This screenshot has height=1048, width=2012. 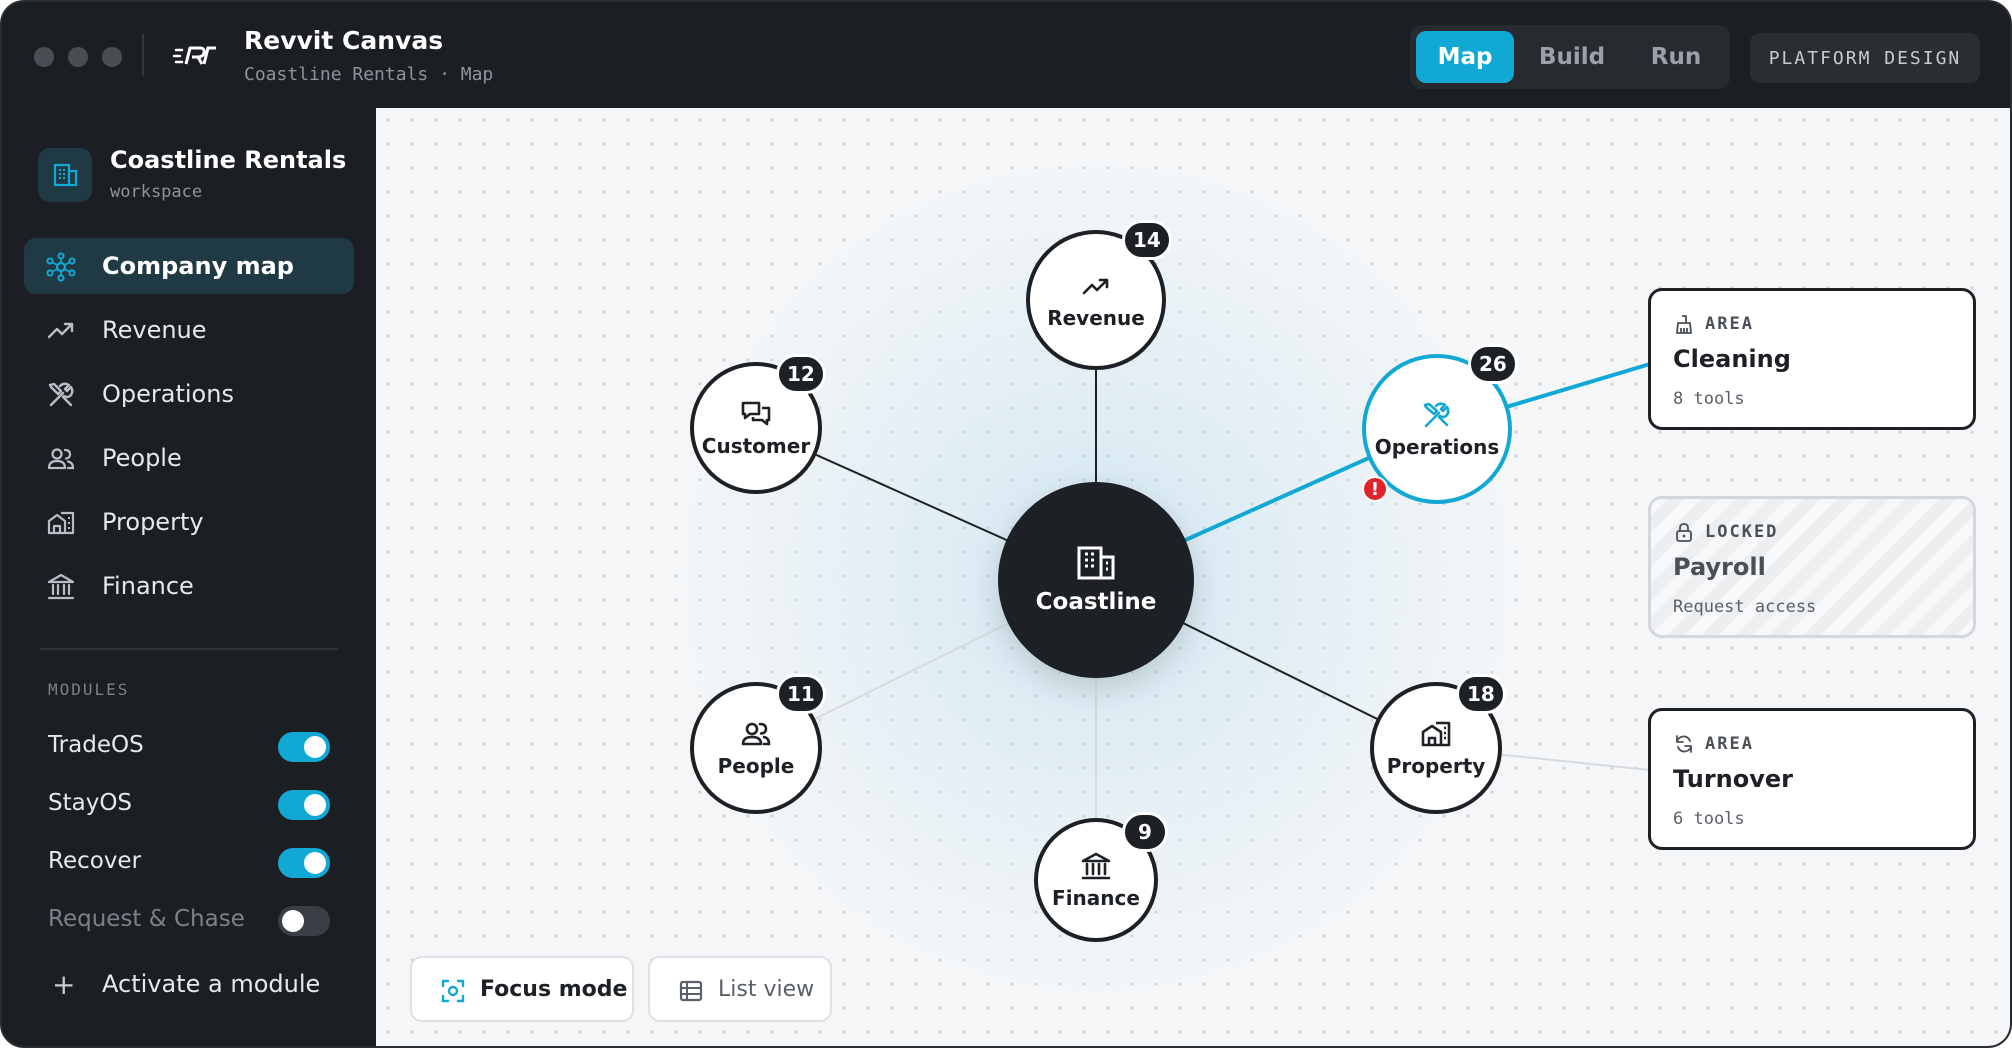 I want to click on maximize-window-button, so click(x=112, y=57).